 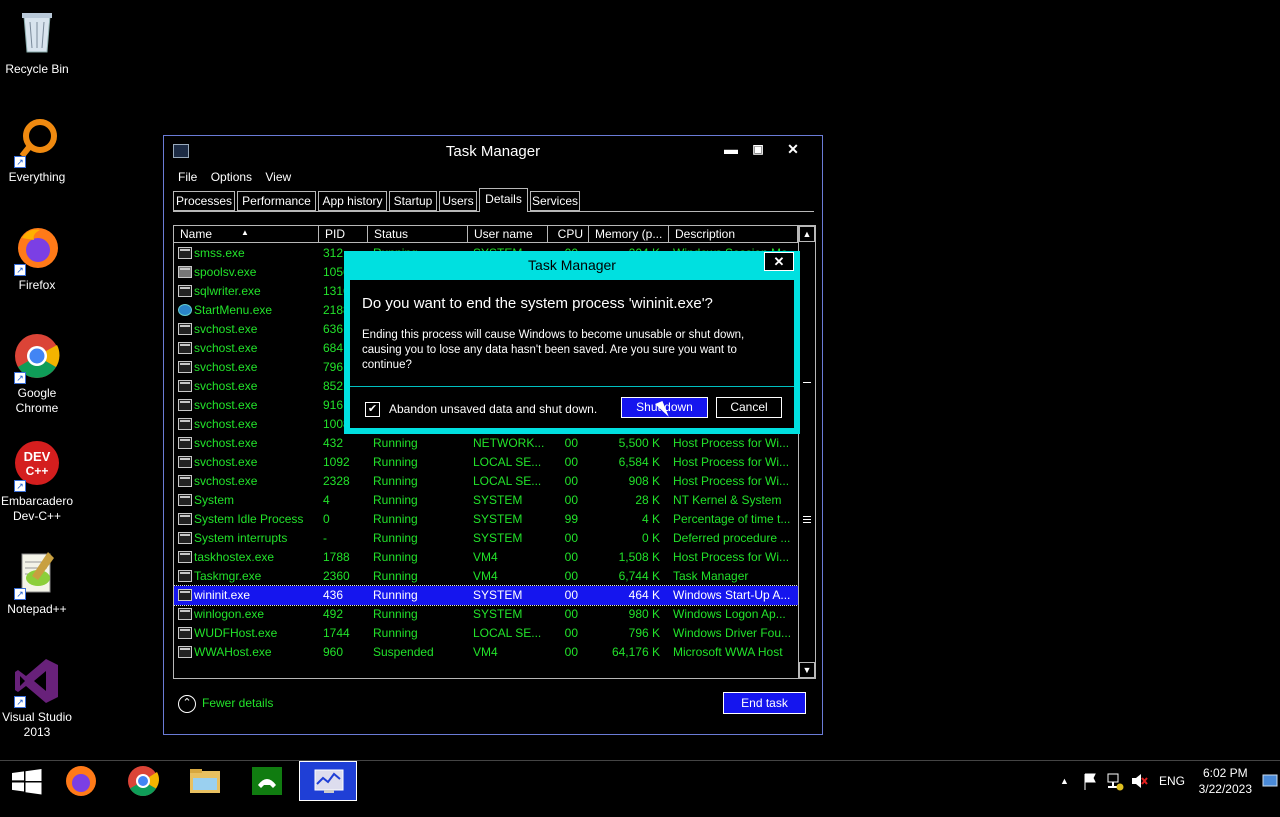 I want to click on scroll-up-icon: ▲, so click(x=807, y=234).